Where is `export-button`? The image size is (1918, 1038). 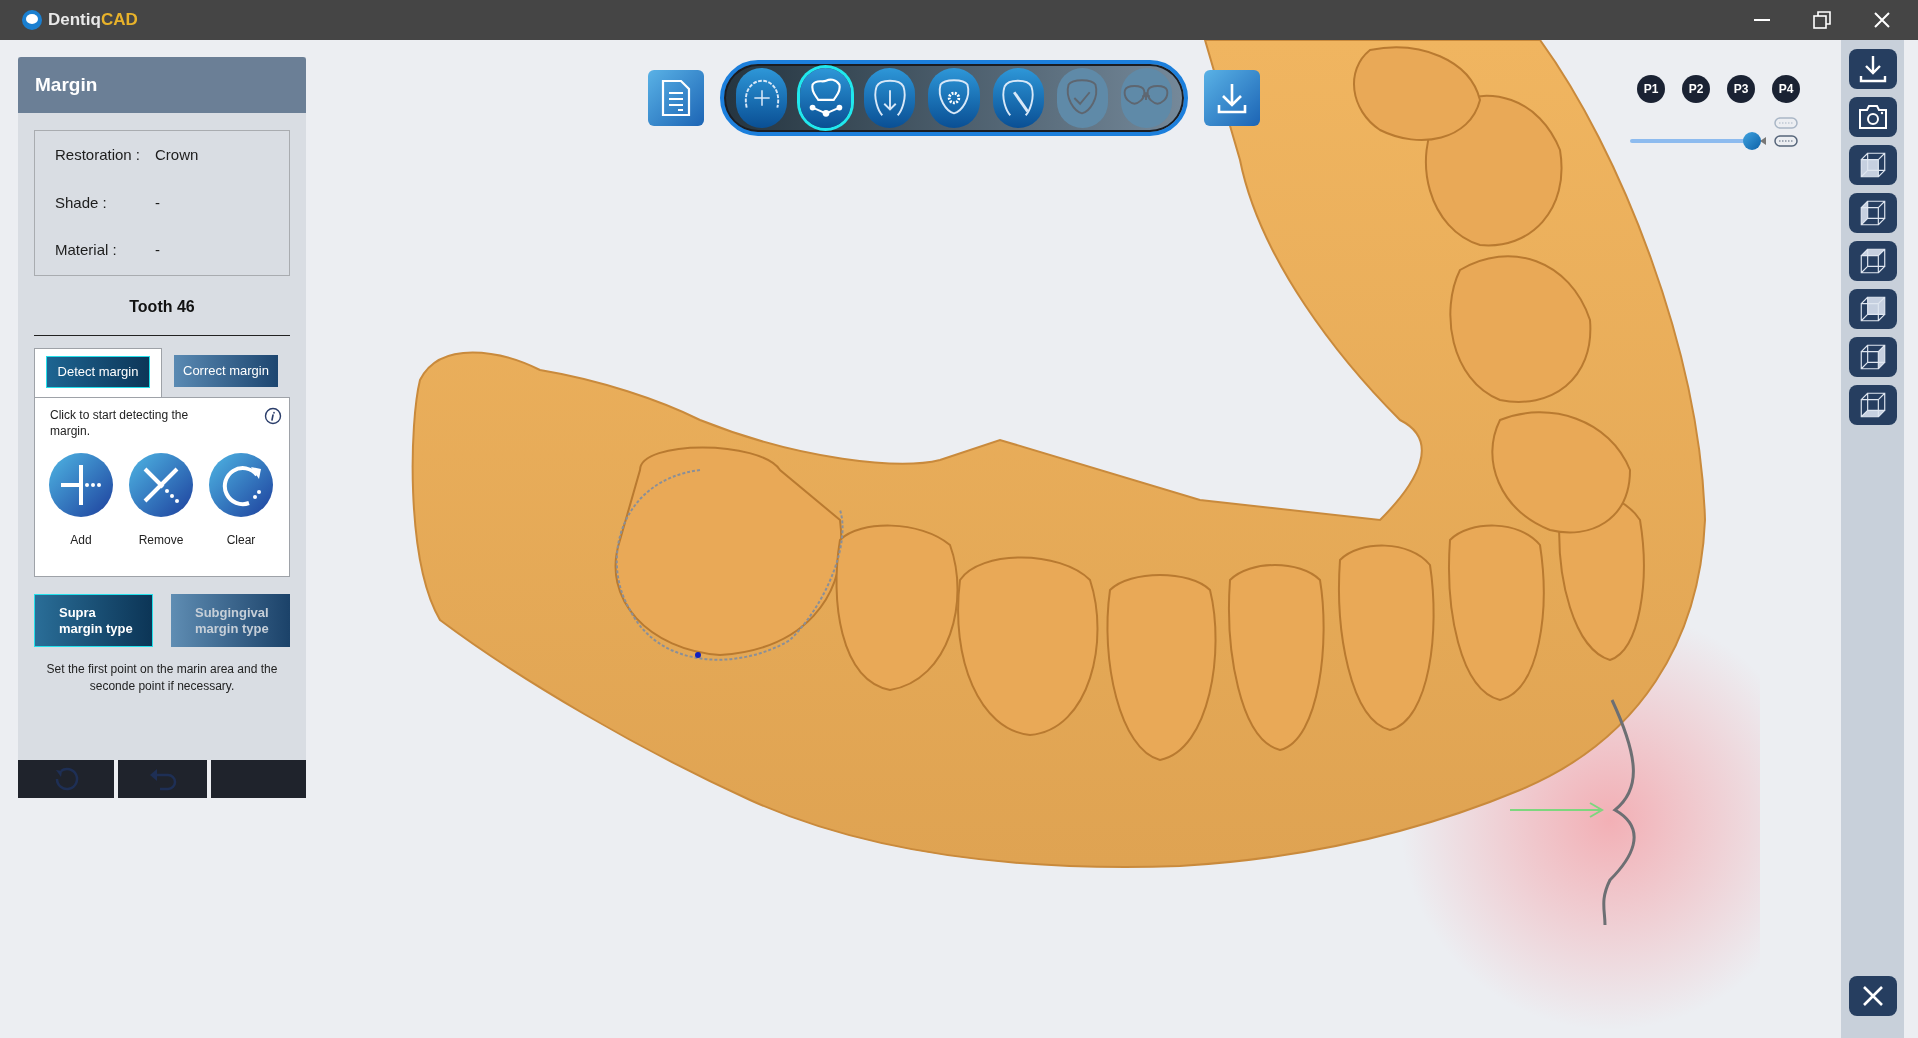 export-button is located at coordinates (1232, 98).